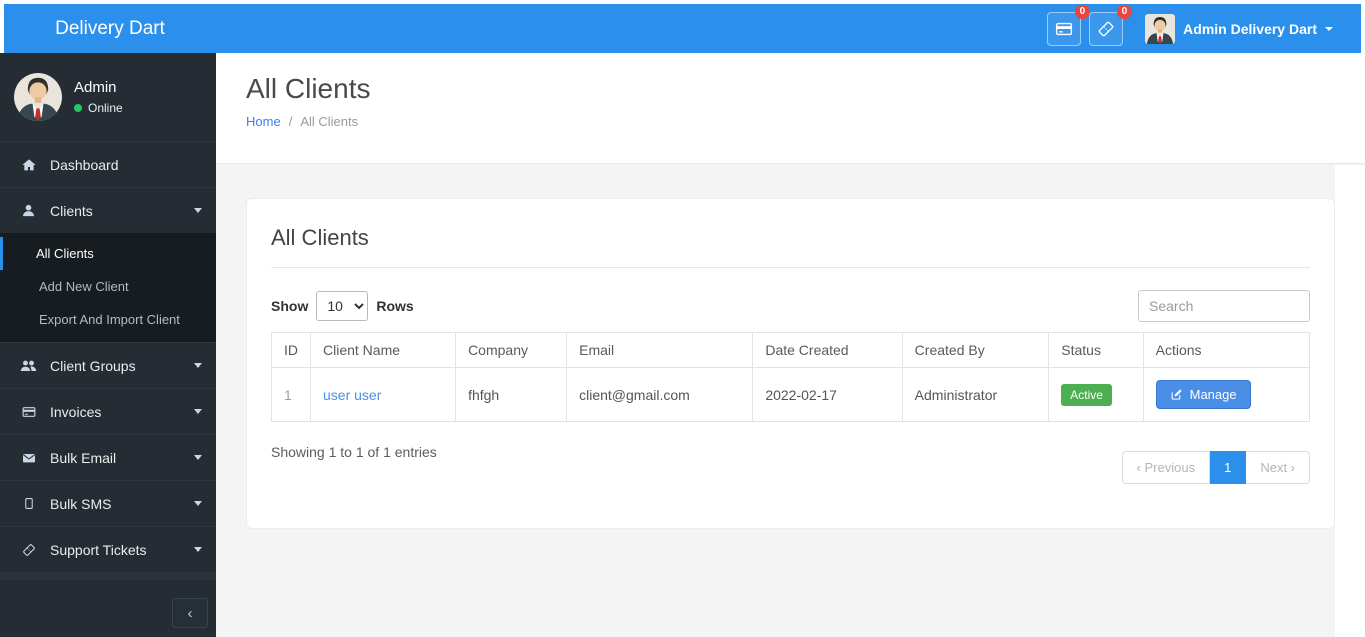 The width and height of the screenshot is (1365, 637). I want to click on envelope-icon, so click(28, 458).